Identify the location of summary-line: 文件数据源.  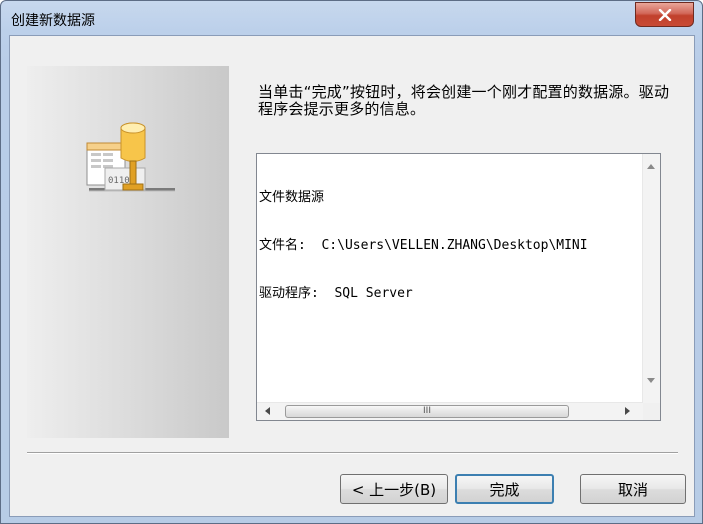
(292, 197).